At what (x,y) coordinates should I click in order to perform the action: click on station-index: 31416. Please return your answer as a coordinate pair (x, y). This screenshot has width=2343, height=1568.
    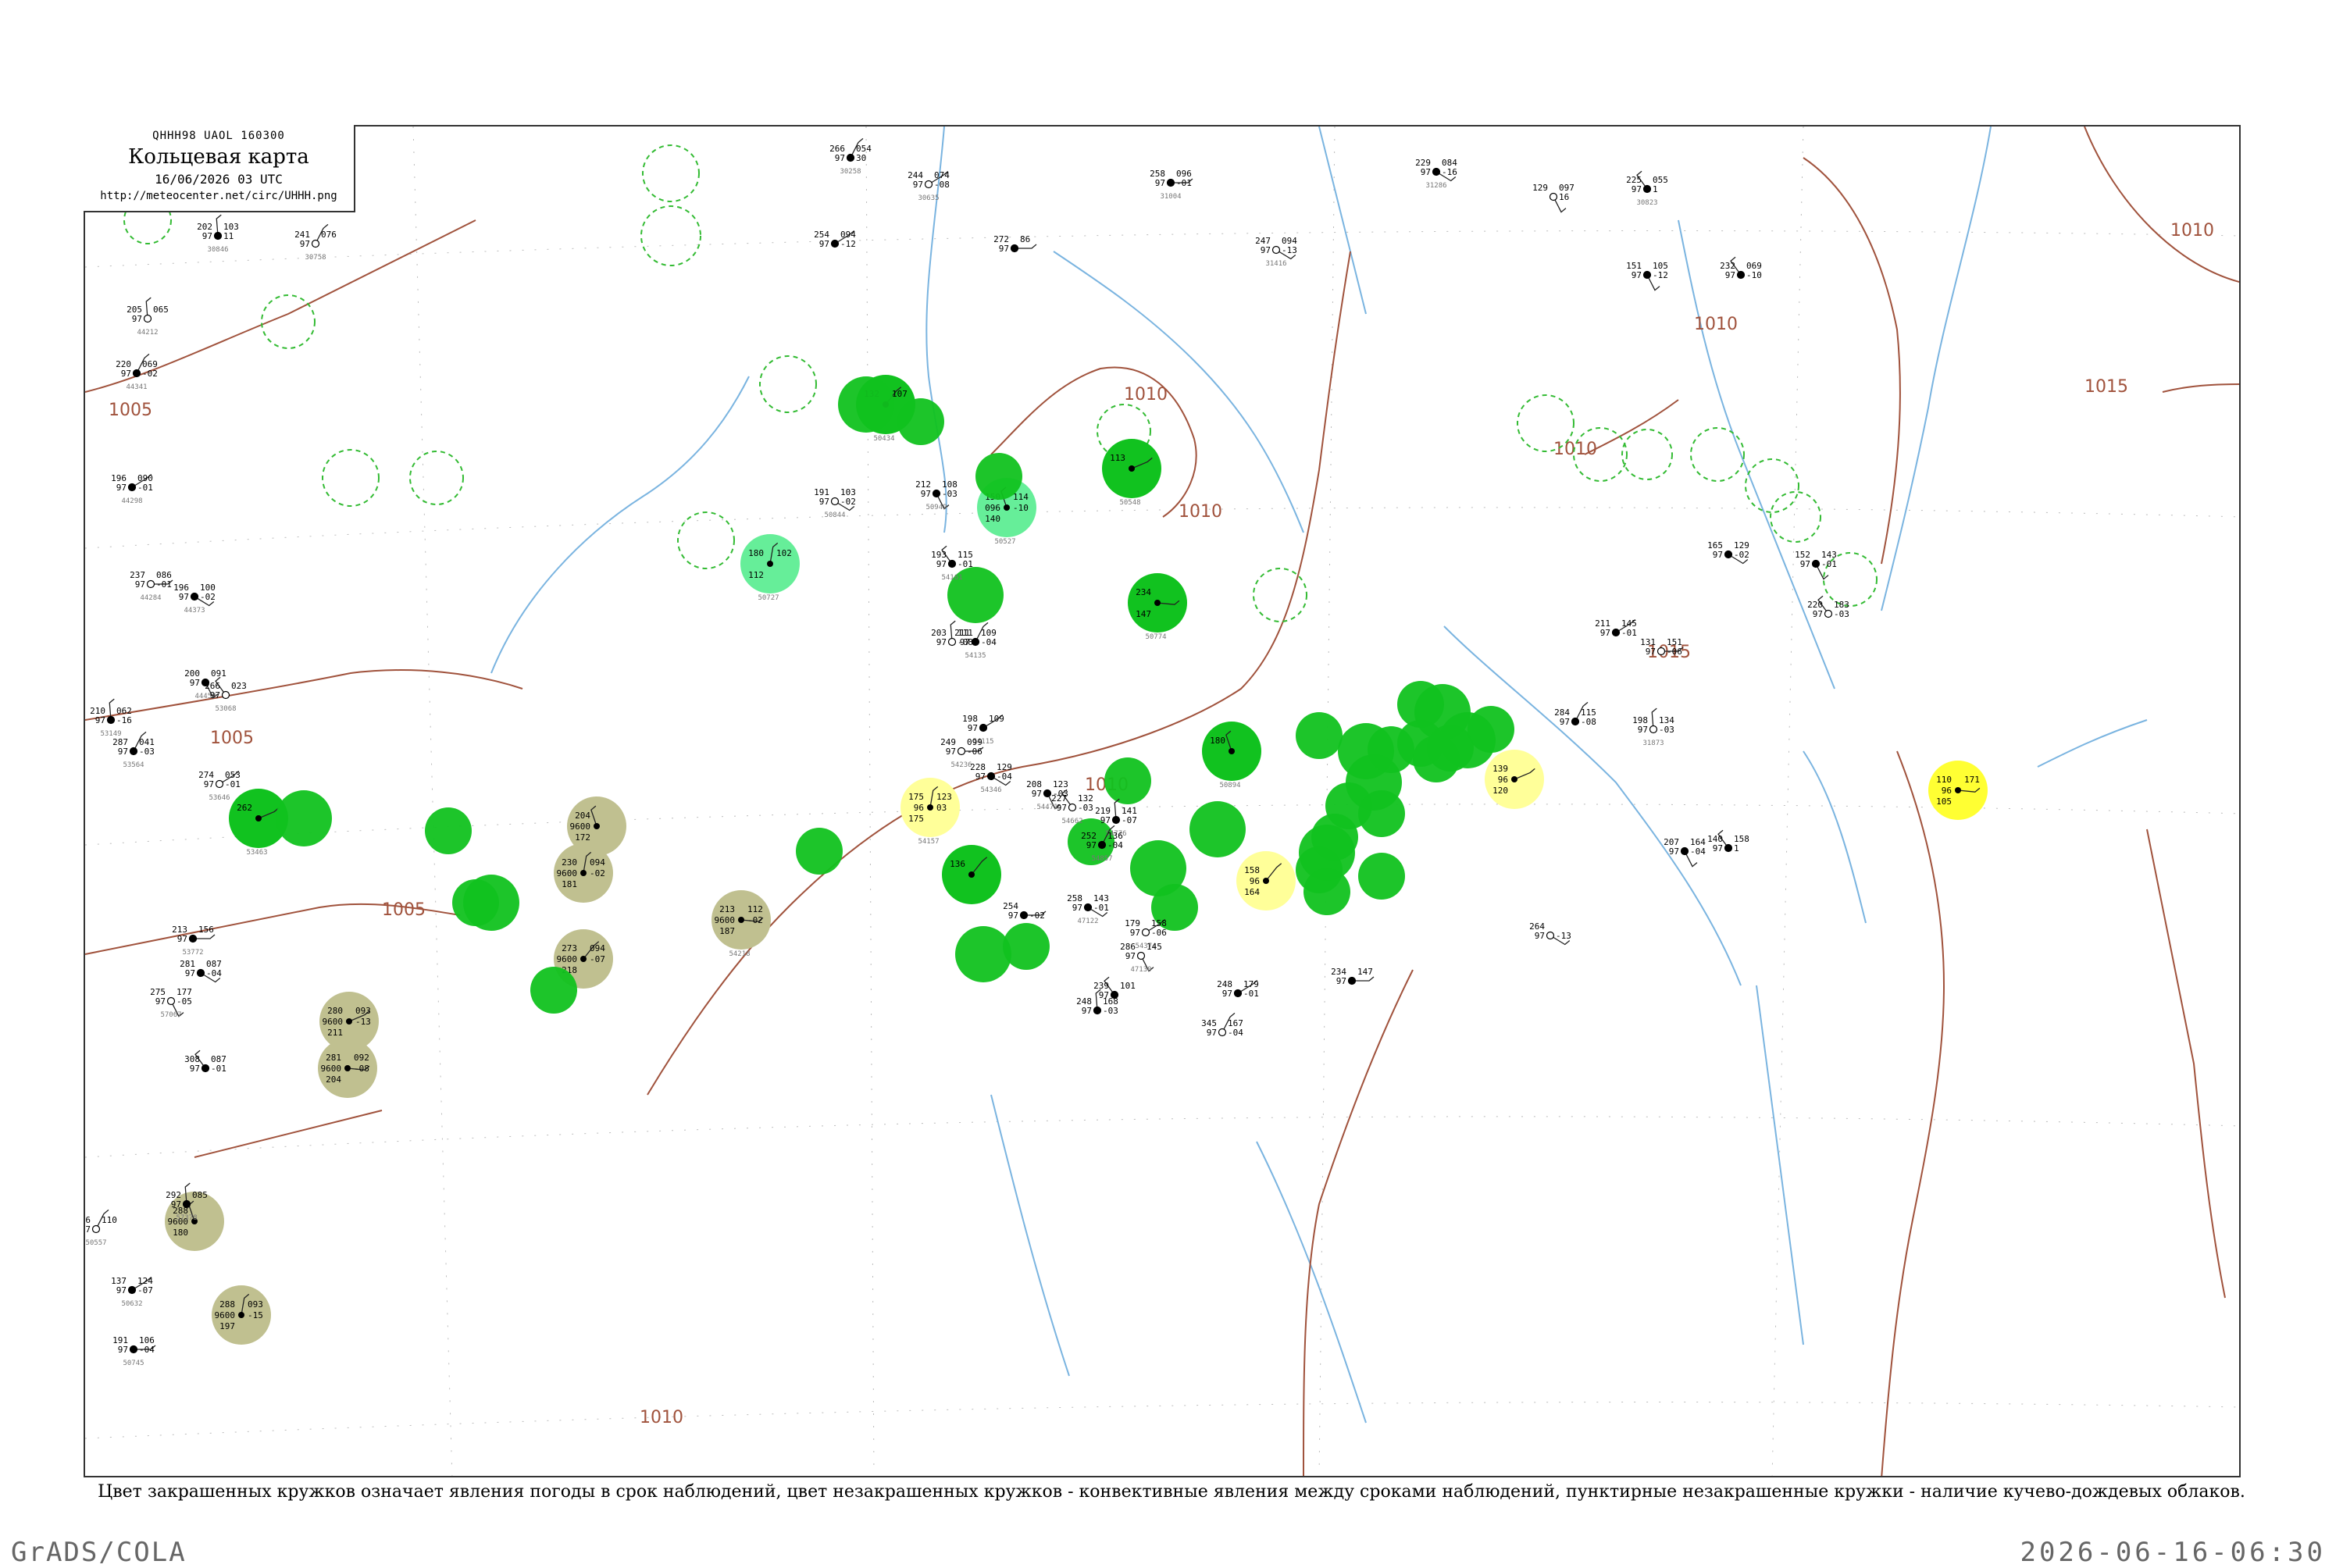
    Looking at the image, I should click on (1275, 264).